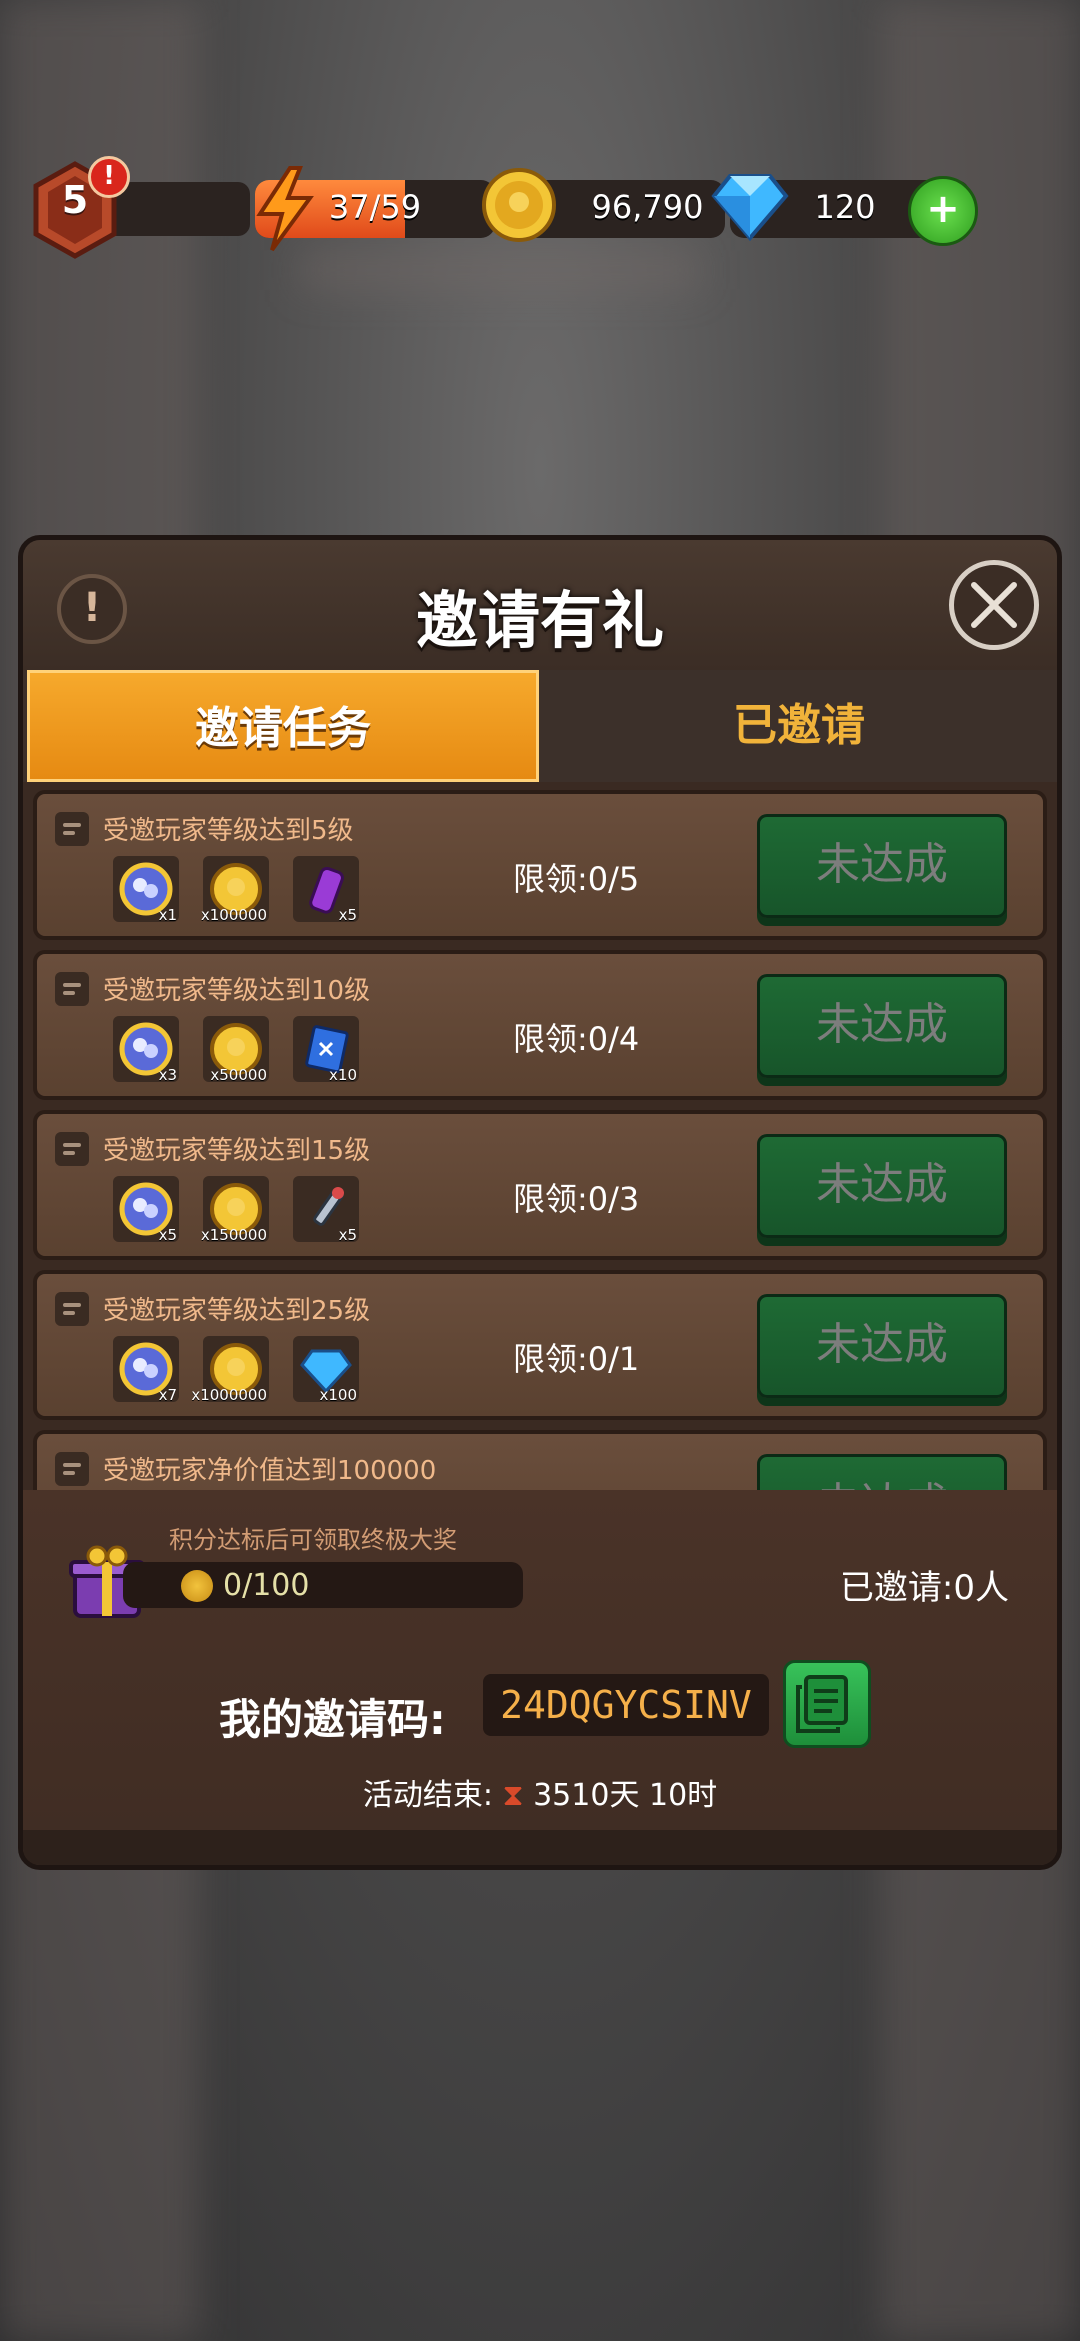 This screenshot has width=1080, height=2341. Describe the element at coordinates (338, 1395) in the screenshot. I see `reward-quantity: x100` at that location.